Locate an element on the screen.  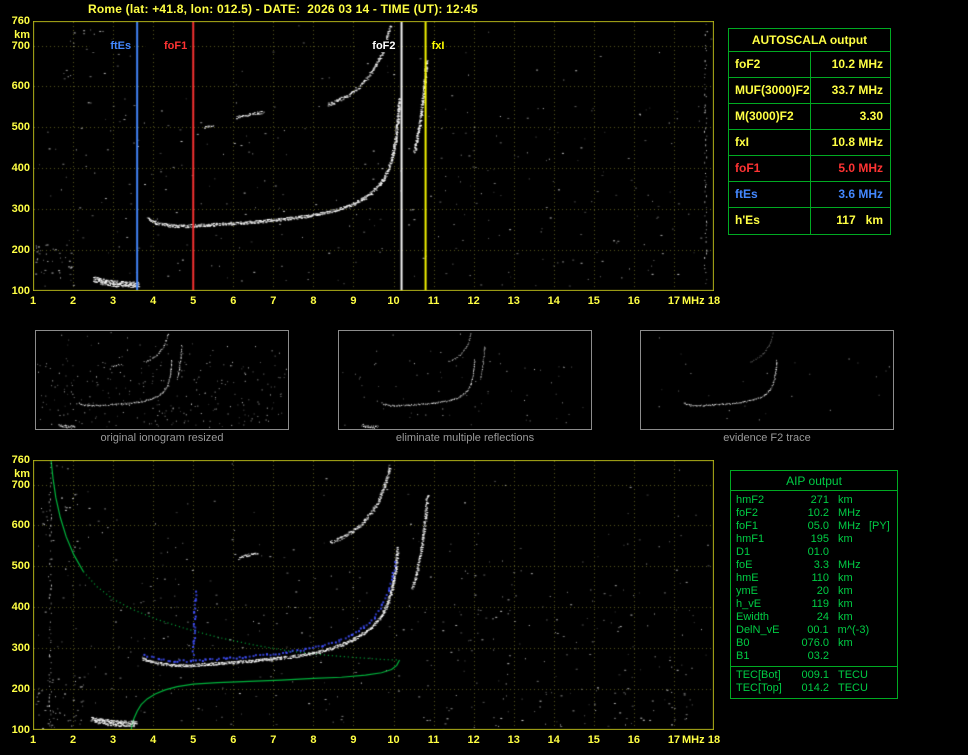
x-tick-label: 6 is located at coordinates (233, 301).